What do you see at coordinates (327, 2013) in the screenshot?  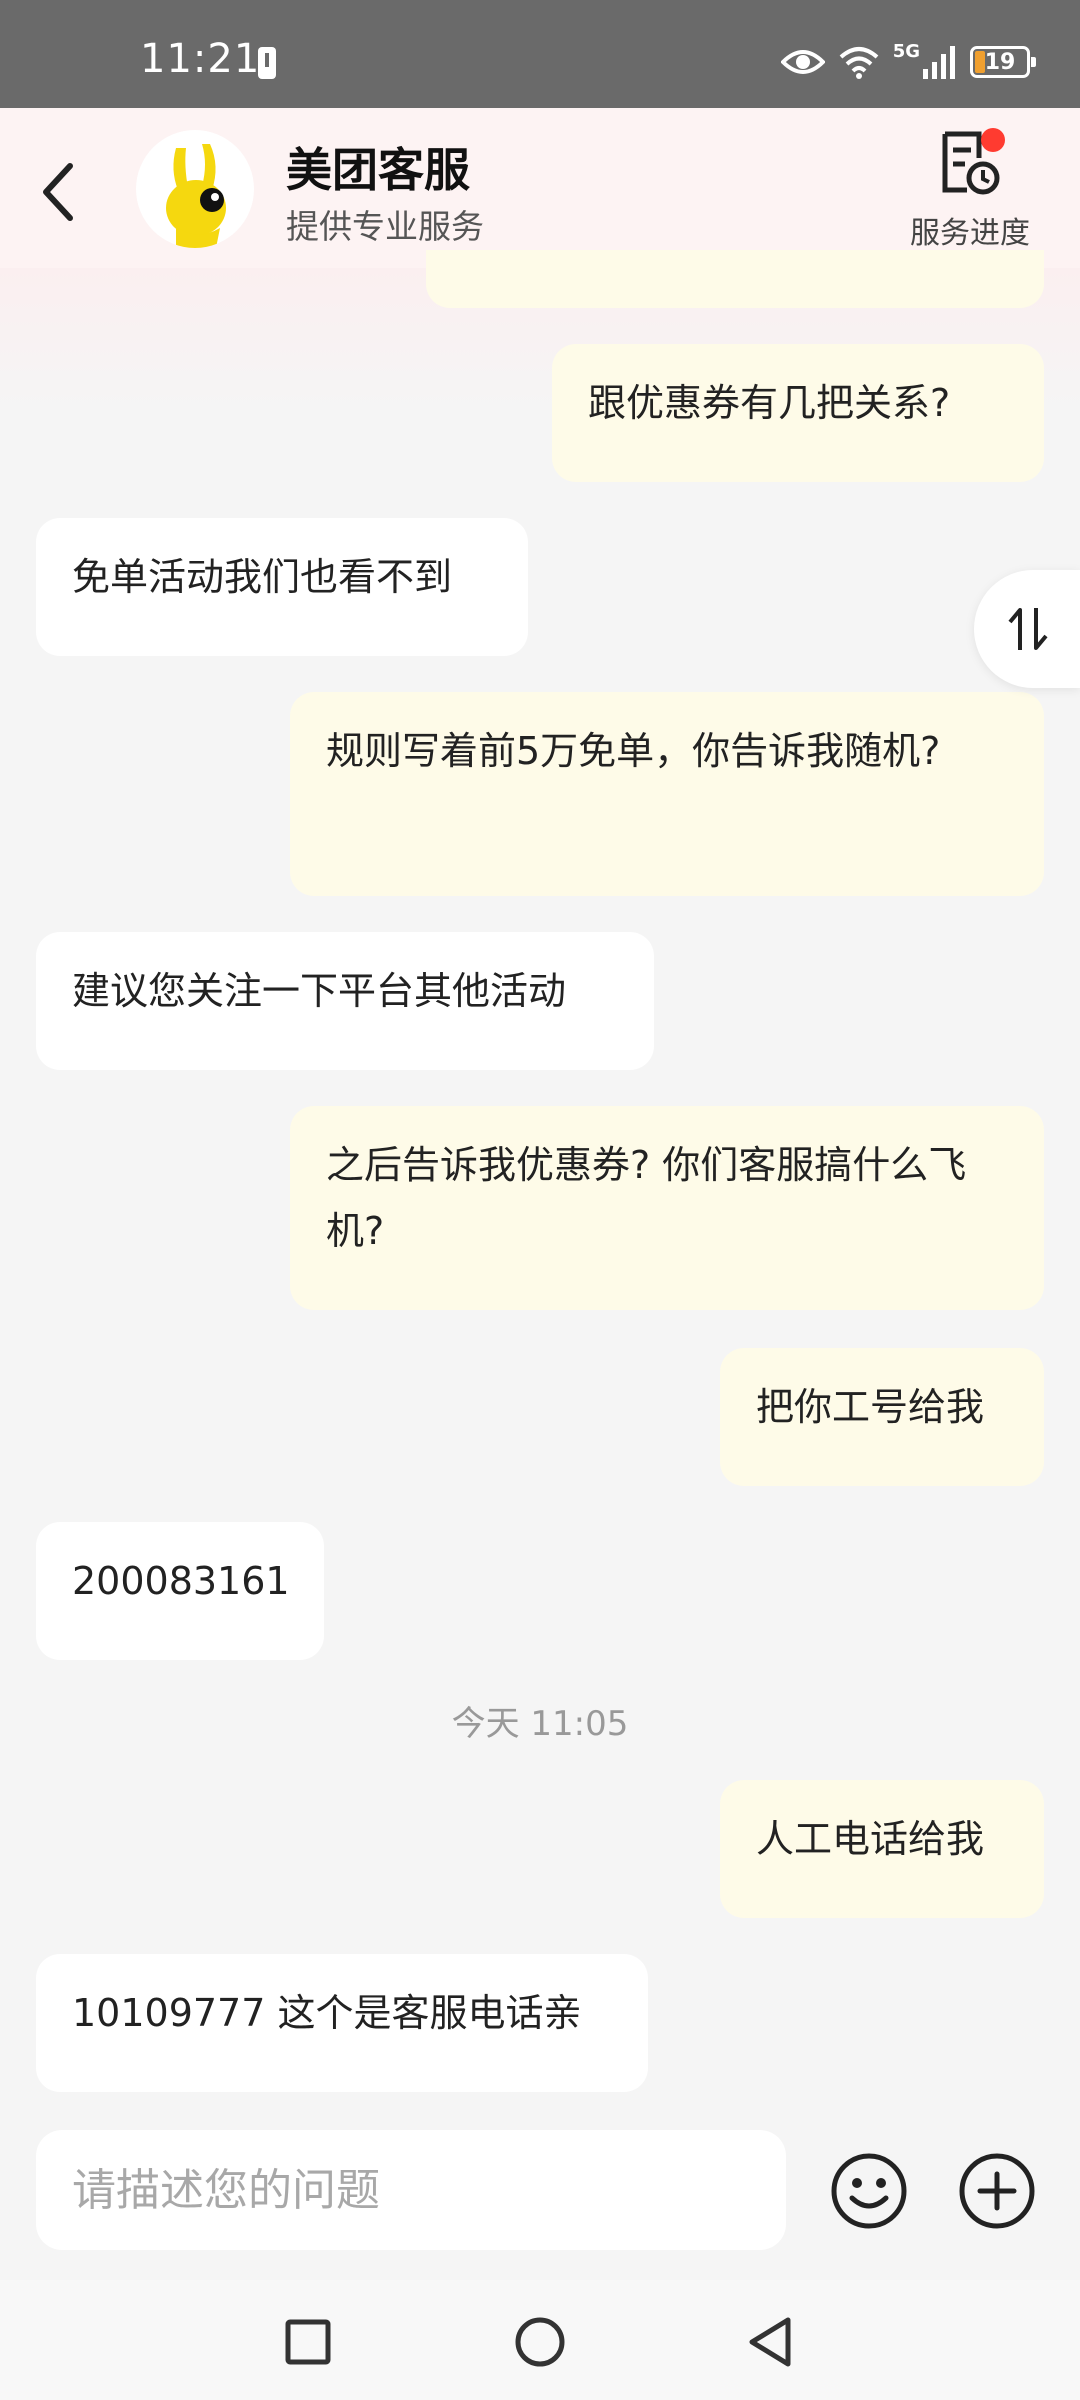 I see `message-text: 10109777 这个是客服电话亲` at bounding box center [327, 2013].